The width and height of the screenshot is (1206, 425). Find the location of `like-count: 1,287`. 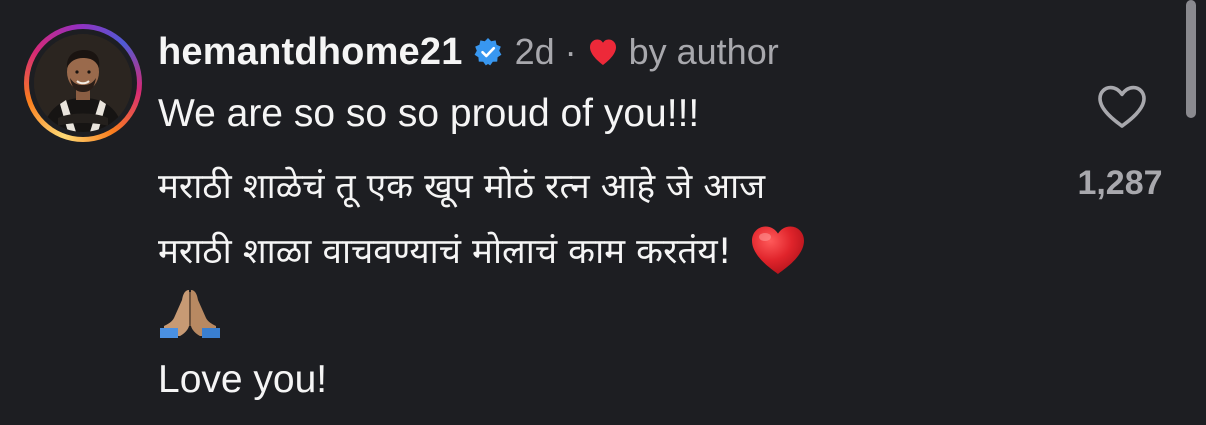

like-count: 1,287 is located at coordinates (1120, 183).